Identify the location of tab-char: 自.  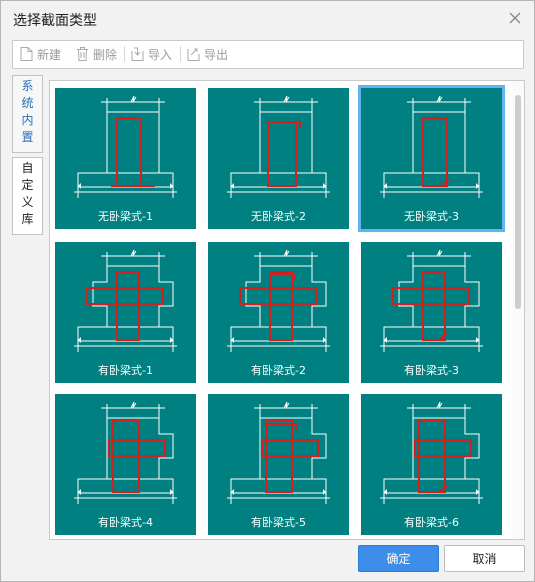
(27, 168).